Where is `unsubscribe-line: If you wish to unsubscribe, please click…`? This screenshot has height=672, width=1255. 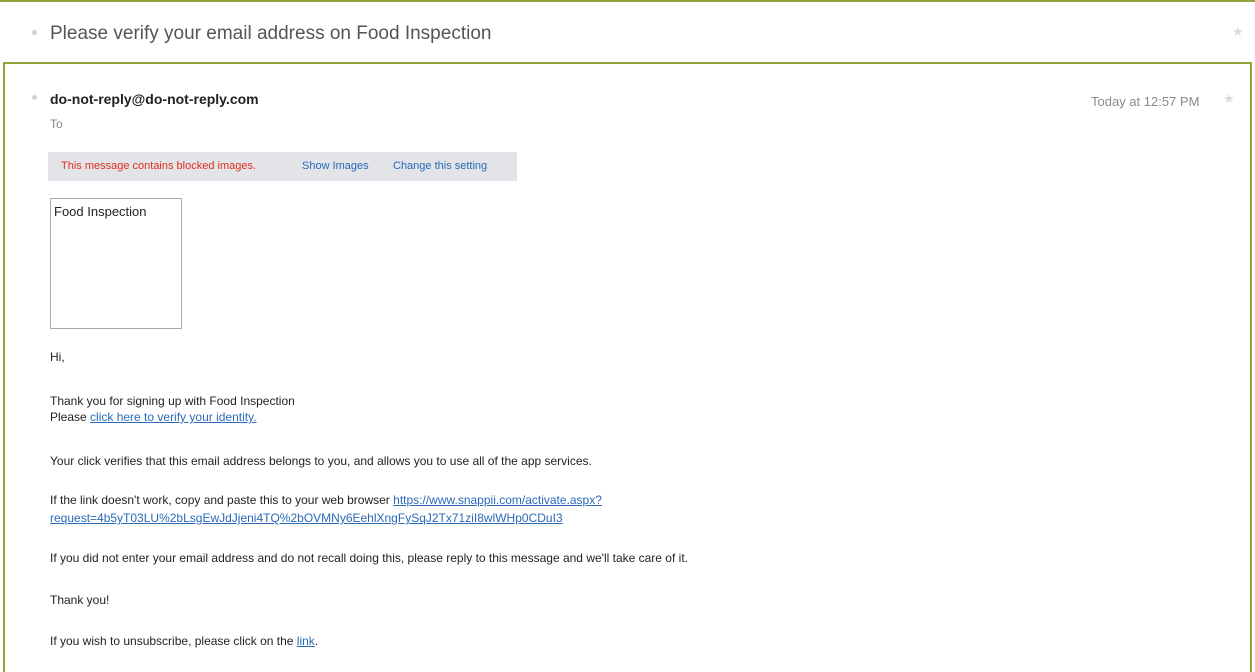
unsubscribe-line: If you wish to unsubscribe, please click… is located at coordinates (184, 641).